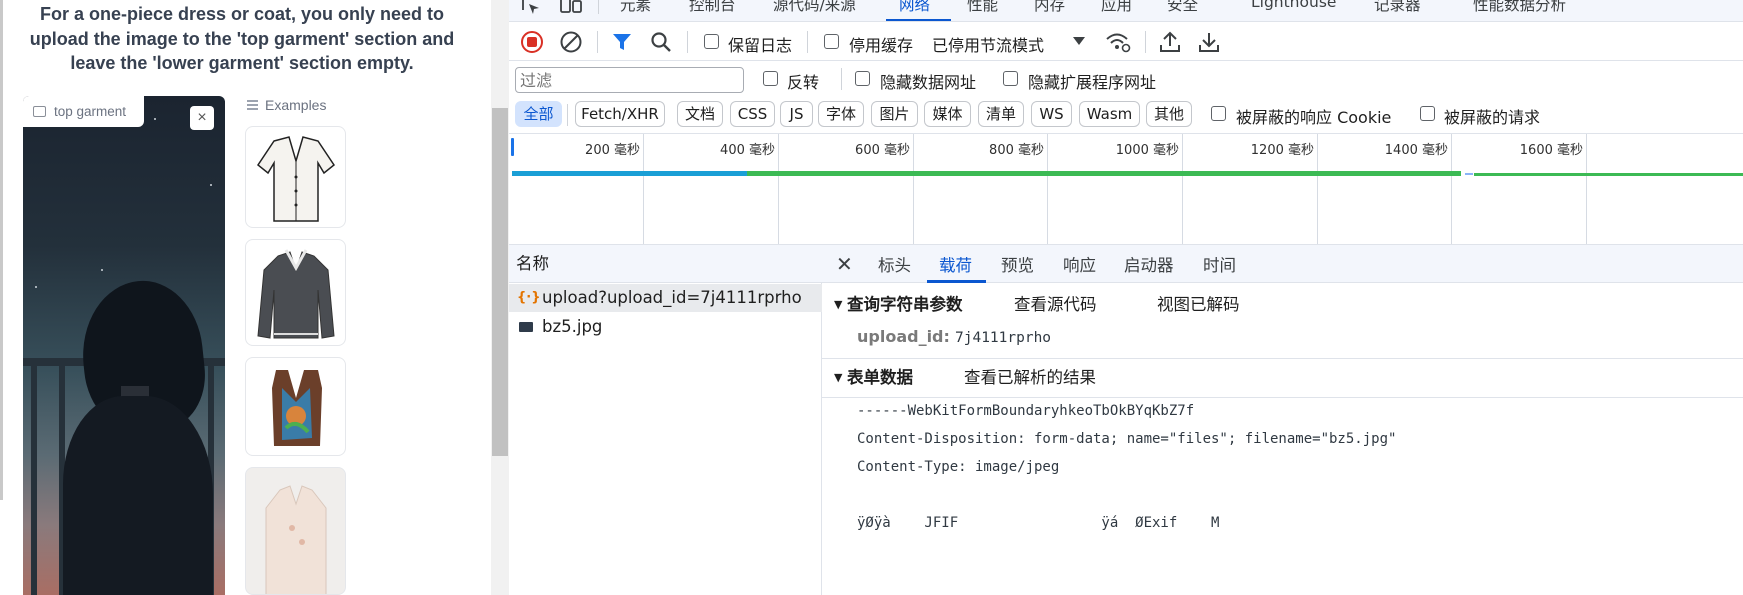 This screenshot has width=1743, height=595. I want to click on tab-network: 网络, so click(914, 7).